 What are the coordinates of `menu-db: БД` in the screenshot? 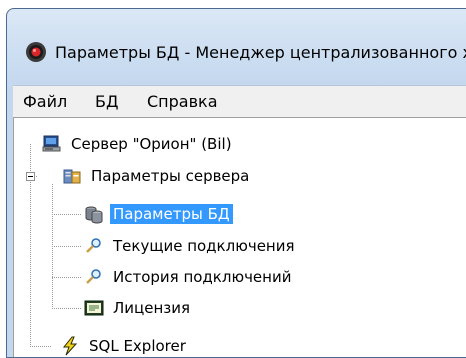 It's located at (106, 101).